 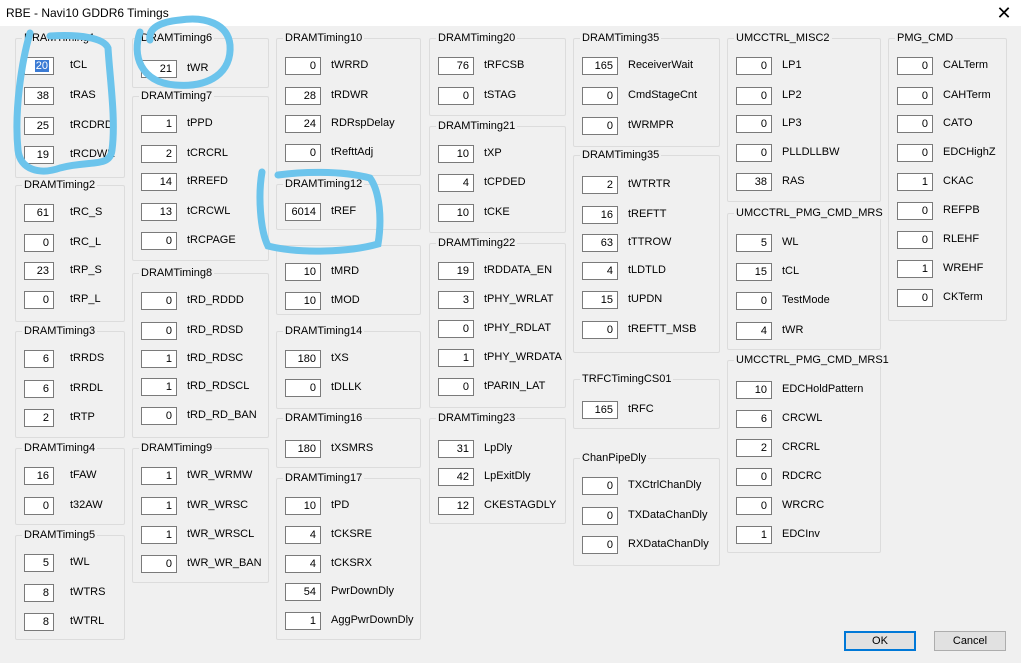 I want to click on timing-row: 0 LP3, so click(x=804, y=125).